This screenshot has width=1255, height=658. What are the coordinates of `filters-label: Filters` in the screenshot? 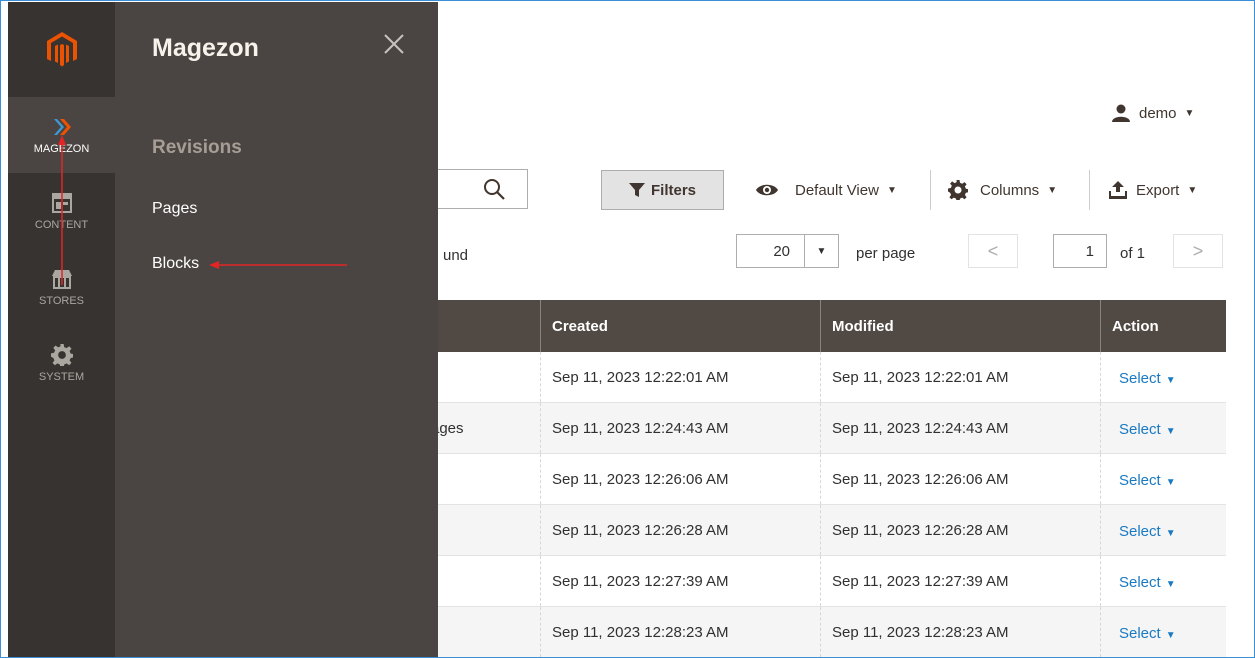 It's located at (673, 190).